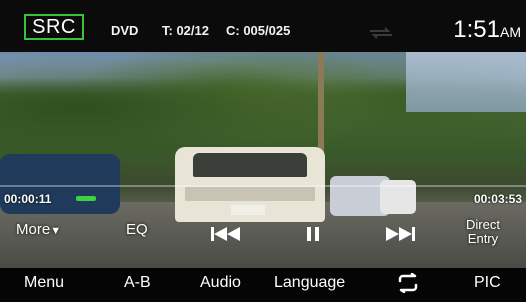 This screenshot has height=302, width=526. Describe the element at coordinates (263, 186) in the screenshot. I see `progress-track` at that location.